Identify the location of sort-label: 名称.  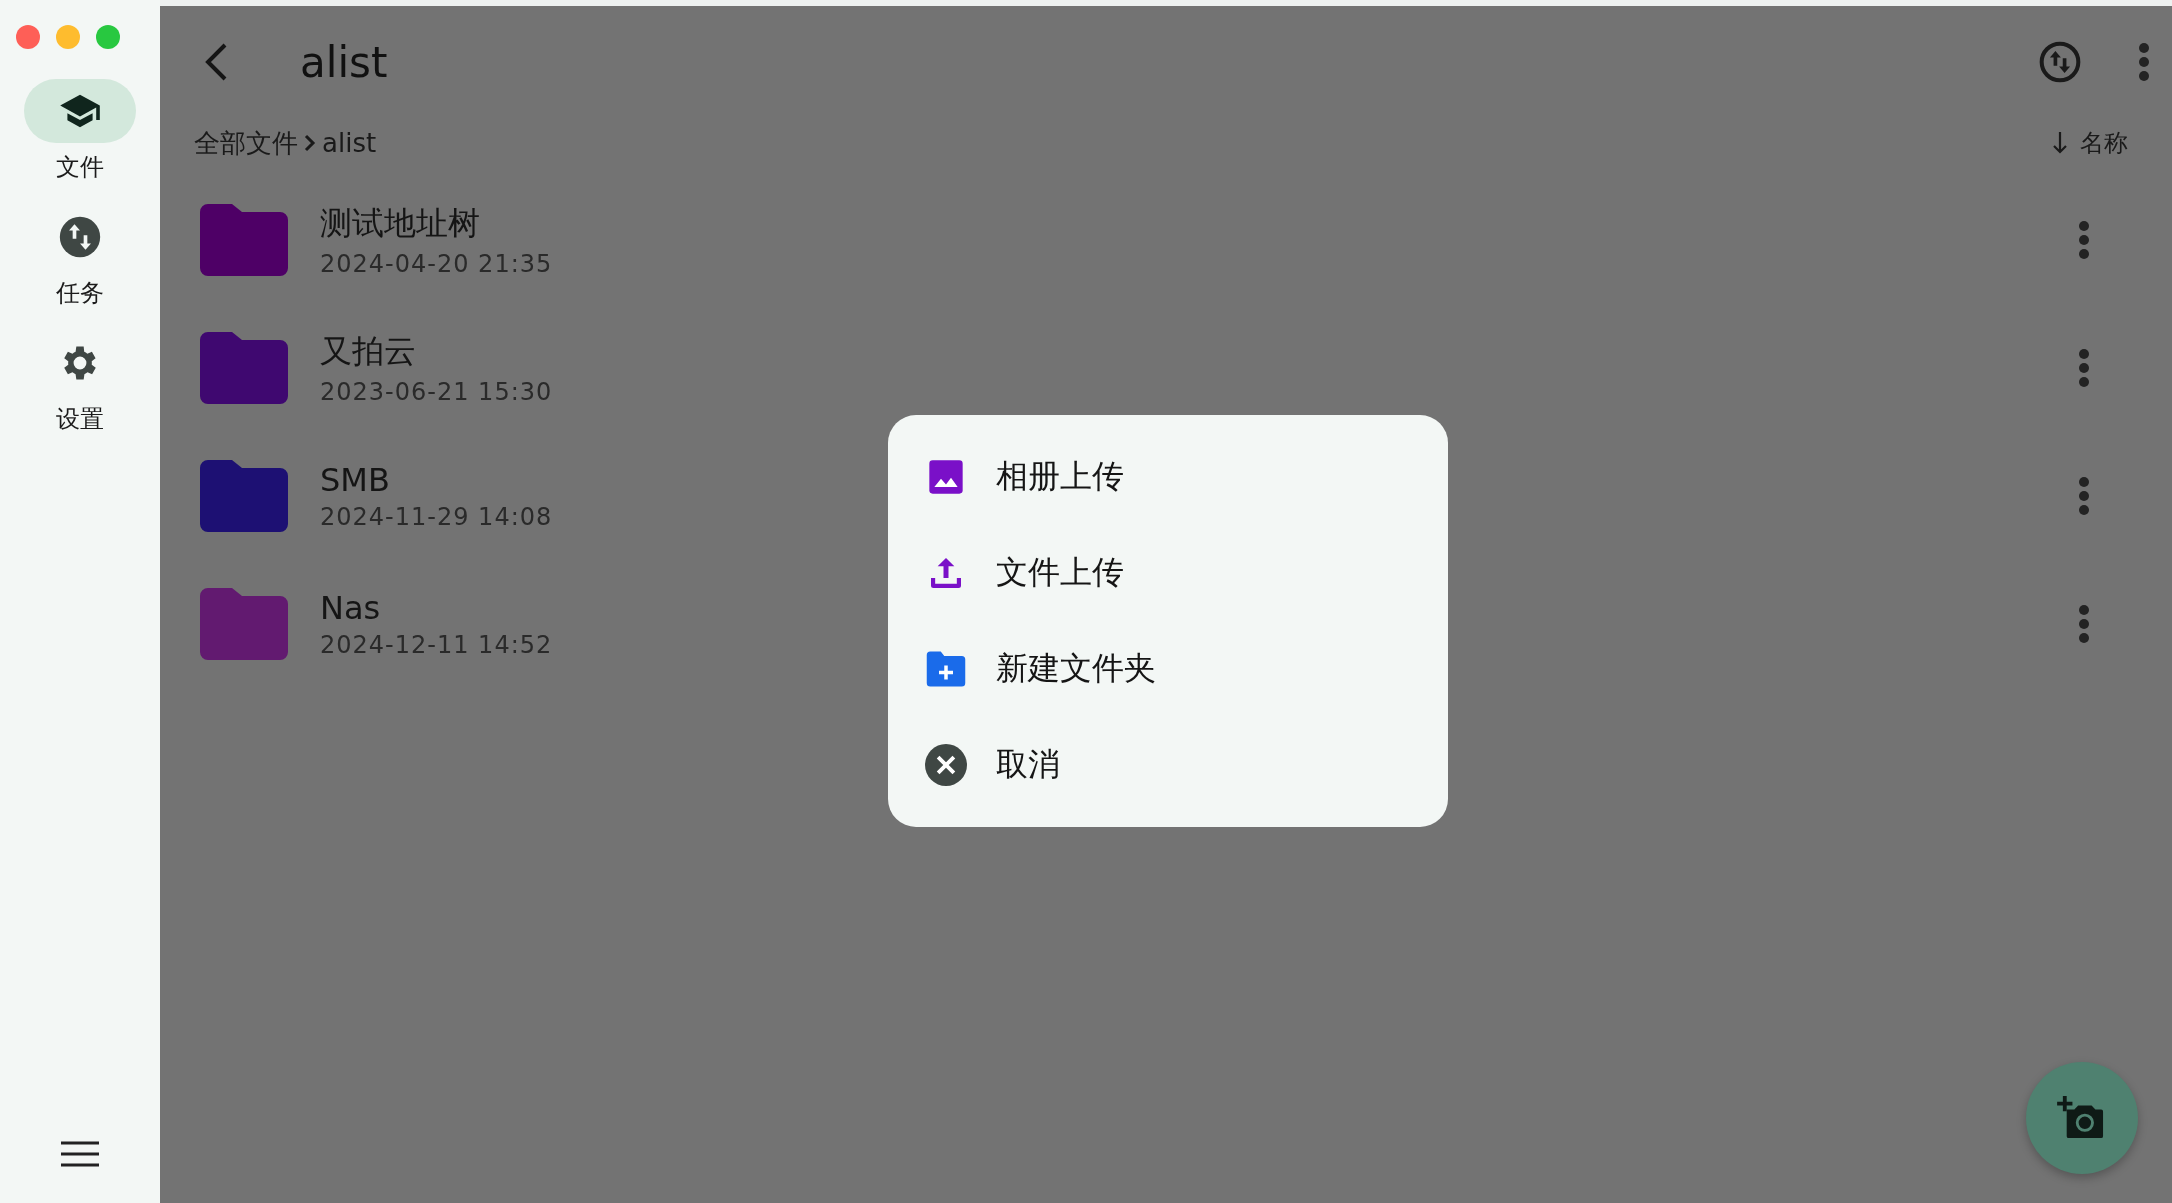
(2104, 143).